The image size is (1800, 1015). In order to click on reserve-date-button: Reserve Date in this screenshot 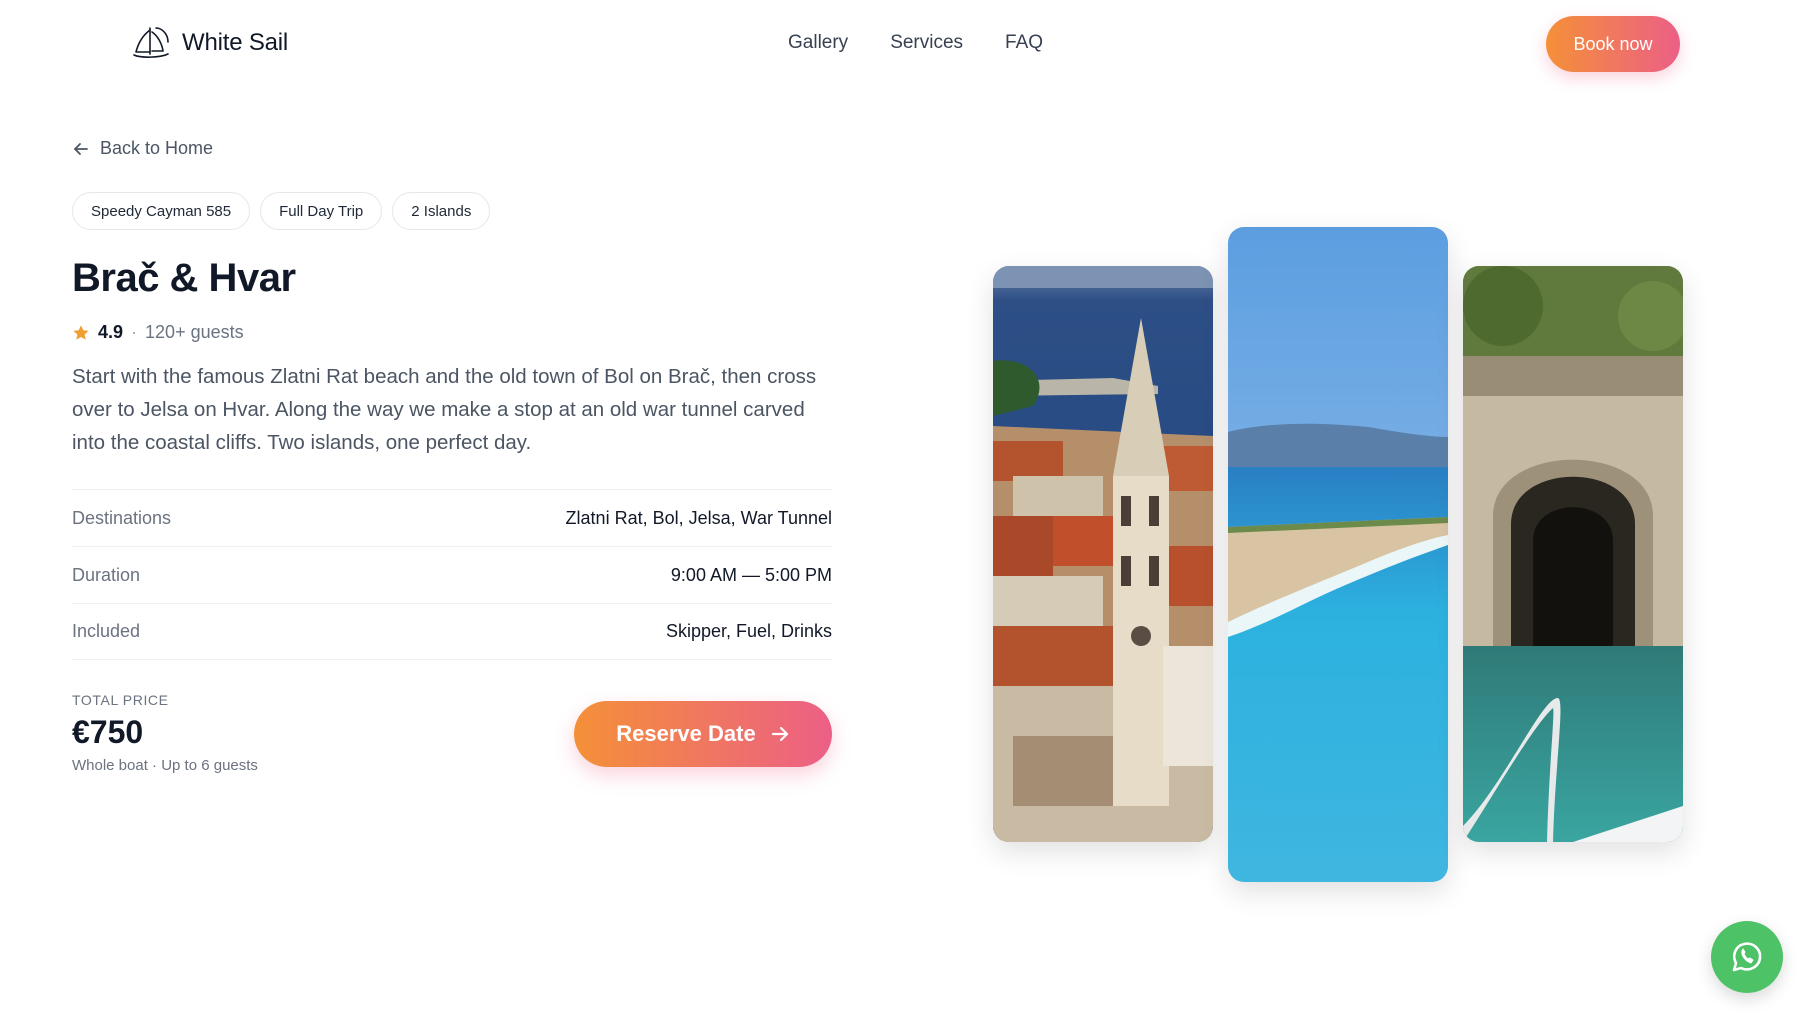, I will do `click(703, 734)`.